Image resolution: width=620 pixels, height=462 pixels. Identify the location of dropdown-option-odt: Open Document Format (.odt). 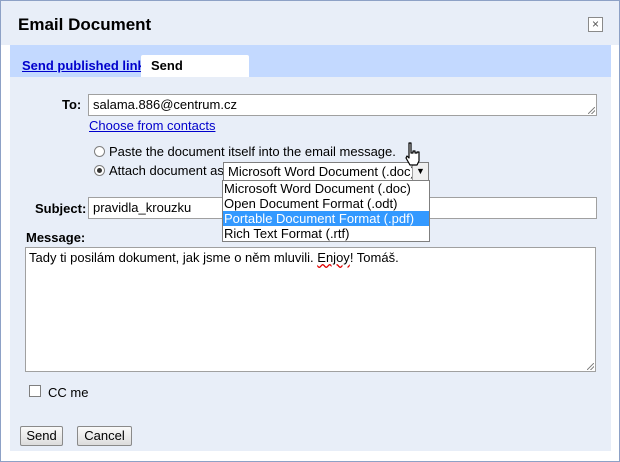
(326, 203).